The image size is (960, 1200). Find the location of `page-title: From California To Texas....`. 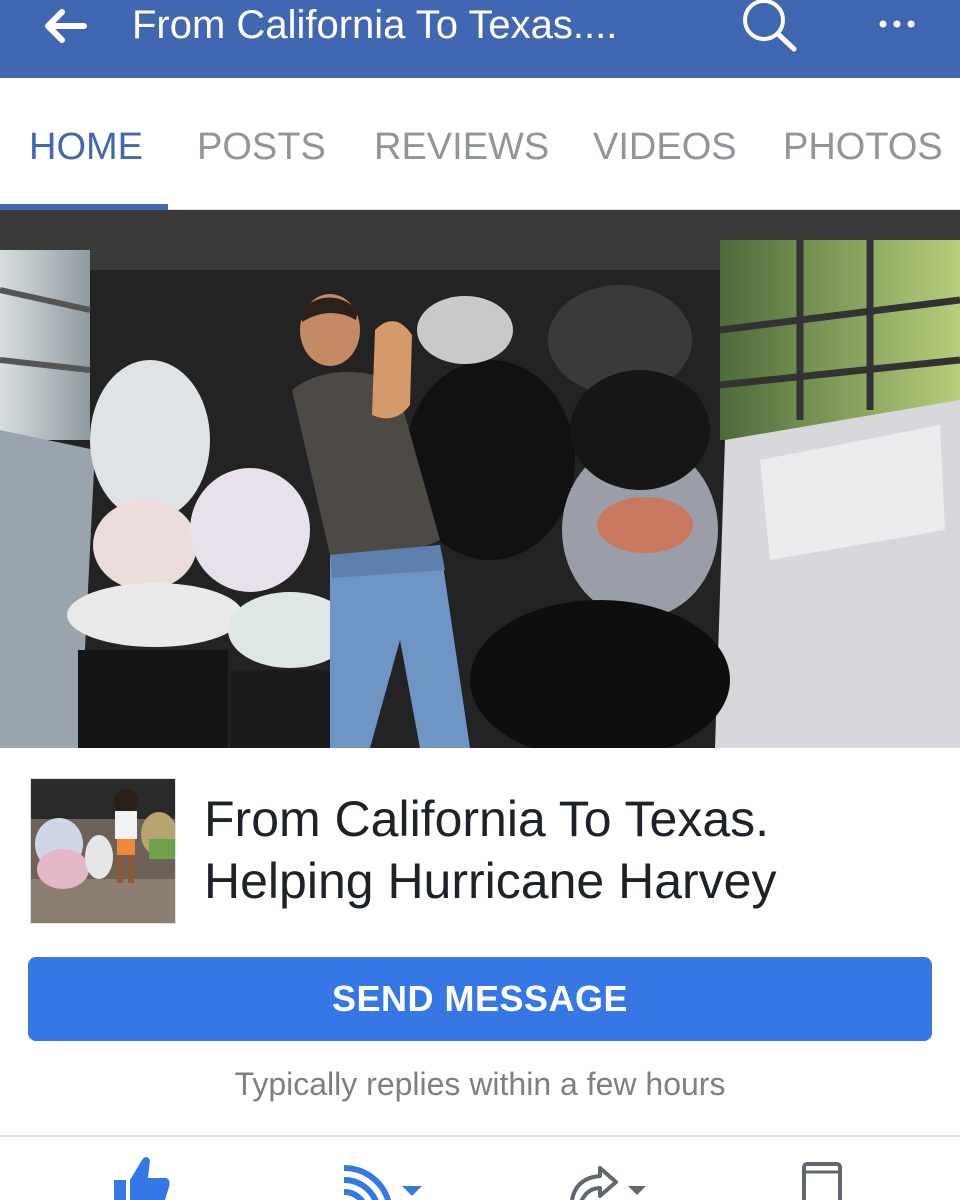

page-title: From California To Texas.... is located at coordinates (375, 25).